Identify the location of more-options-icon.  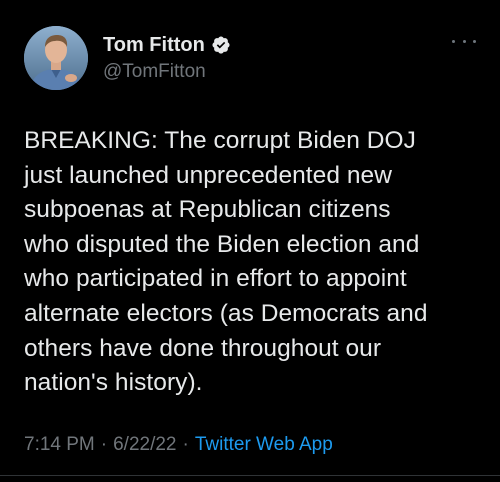
(464, 41).